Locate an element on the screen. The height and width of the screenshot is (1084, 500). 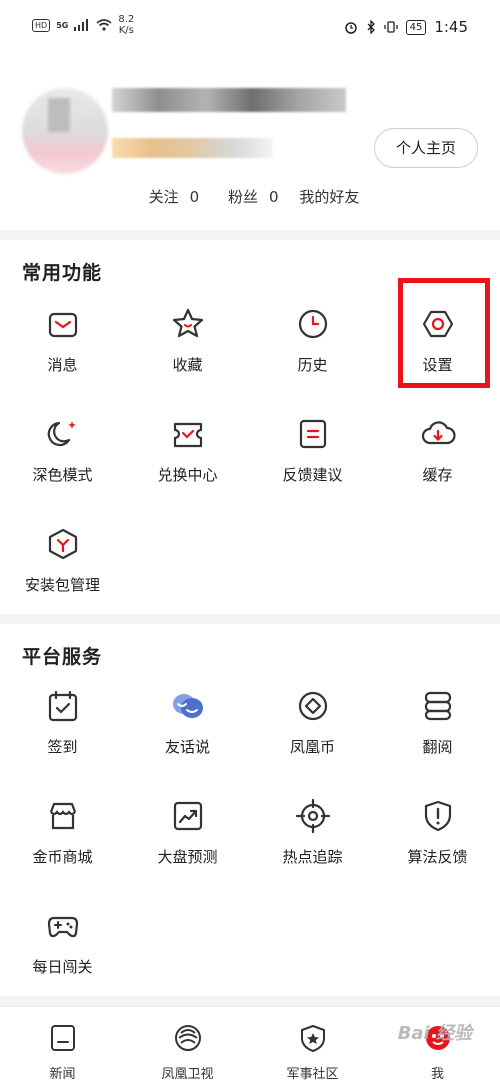
profile-stats: 关注 0 粉丝 0 我的好友 is located at coordinates (250, 196).